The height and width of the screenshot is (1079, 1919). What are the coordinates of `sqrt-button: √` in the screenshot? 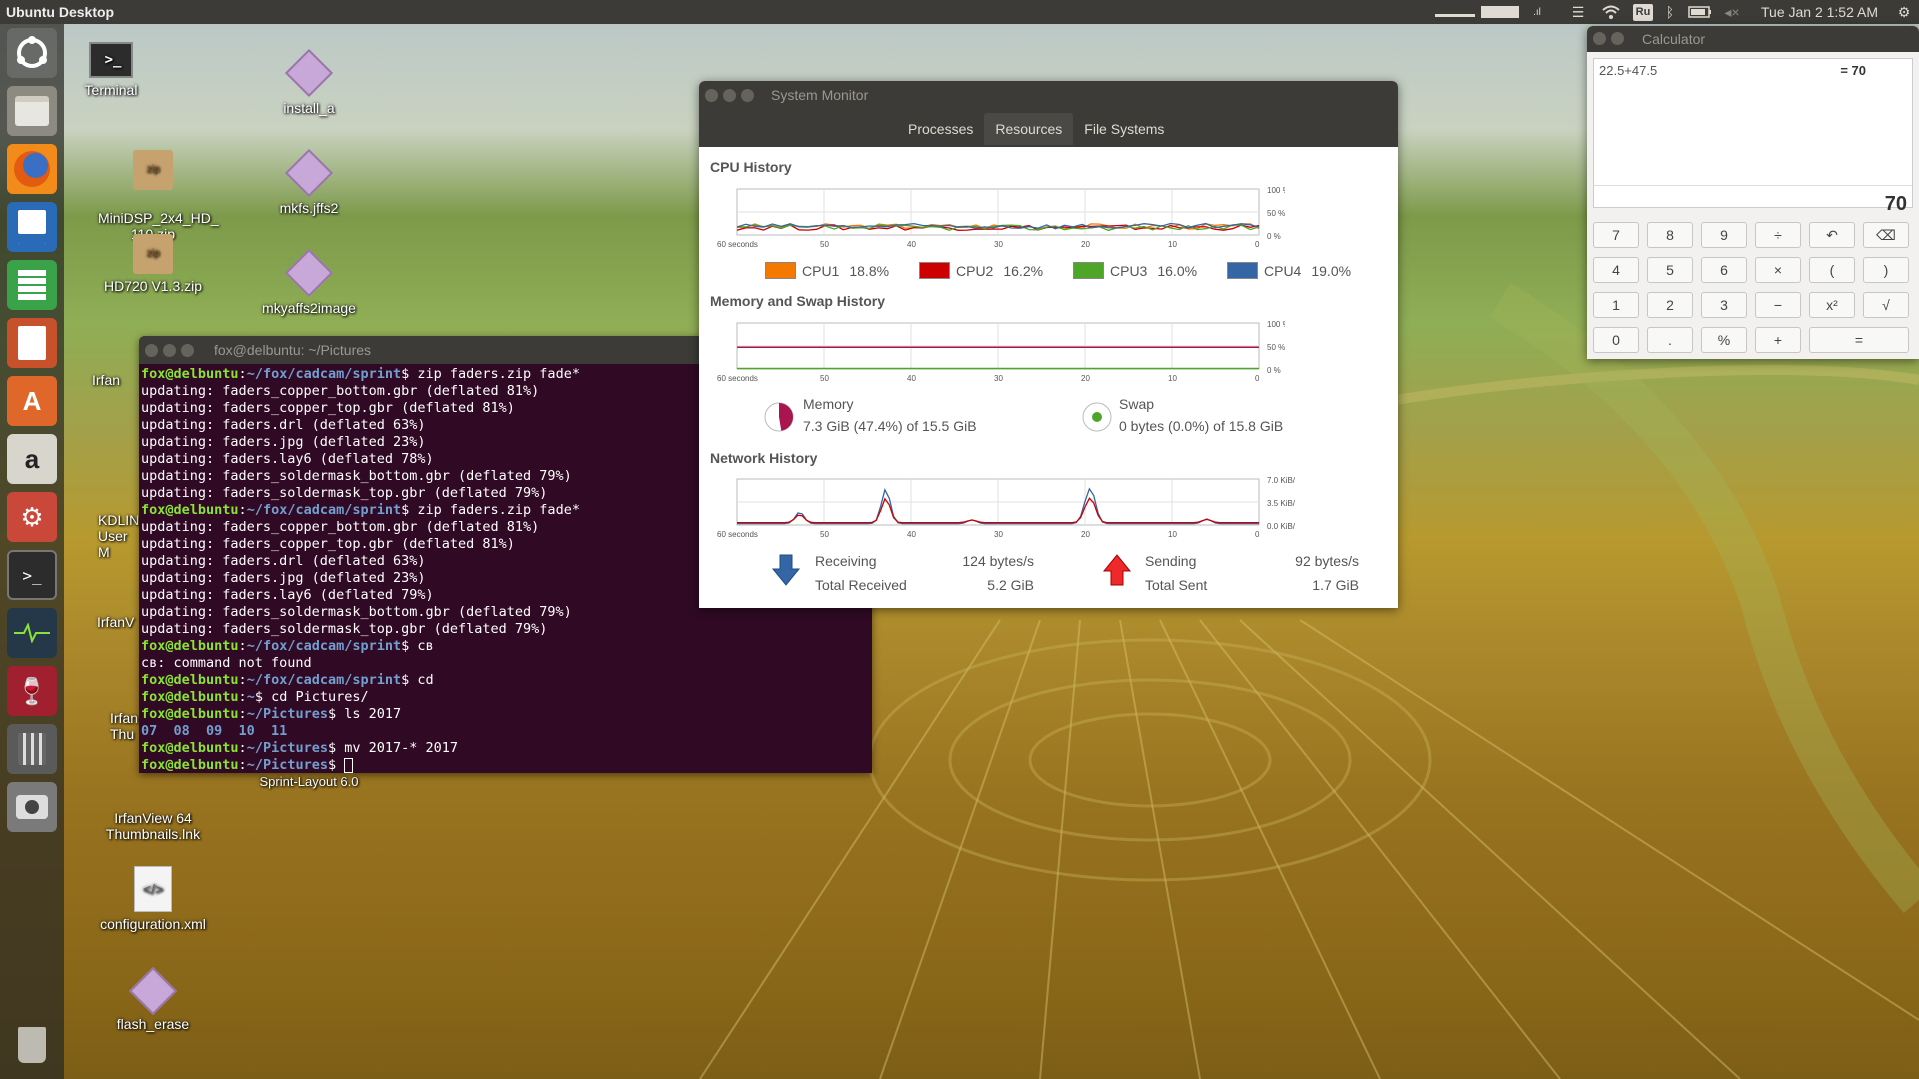 It's located at (1886, 305).